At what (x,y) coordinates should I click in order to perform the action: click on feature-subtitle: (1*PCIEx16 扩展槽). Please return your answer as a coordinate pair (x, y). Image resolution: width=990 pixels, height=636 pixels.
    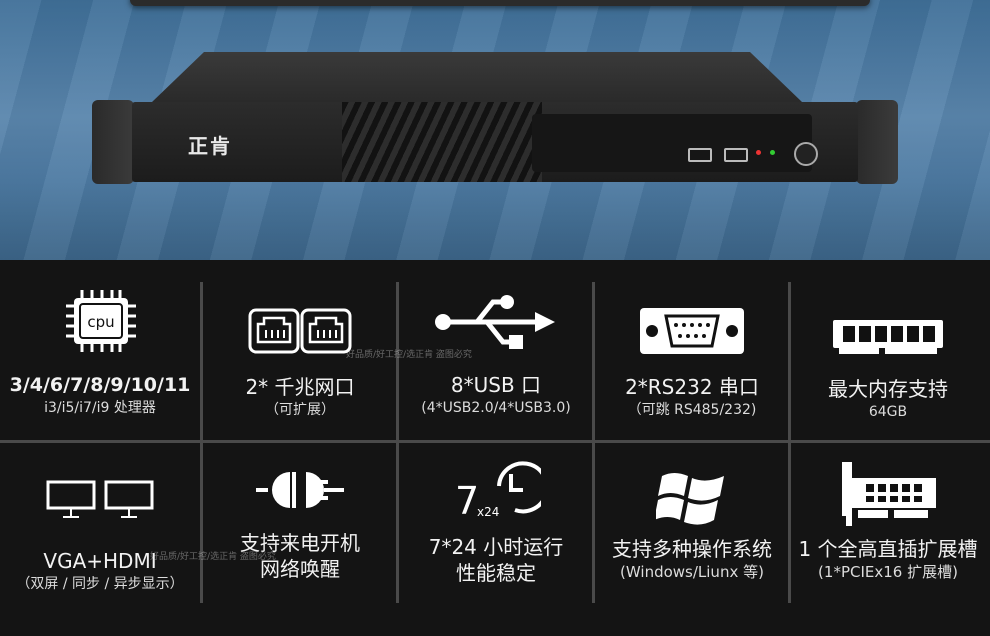
    Looking at the image, I should click on (888, 572).